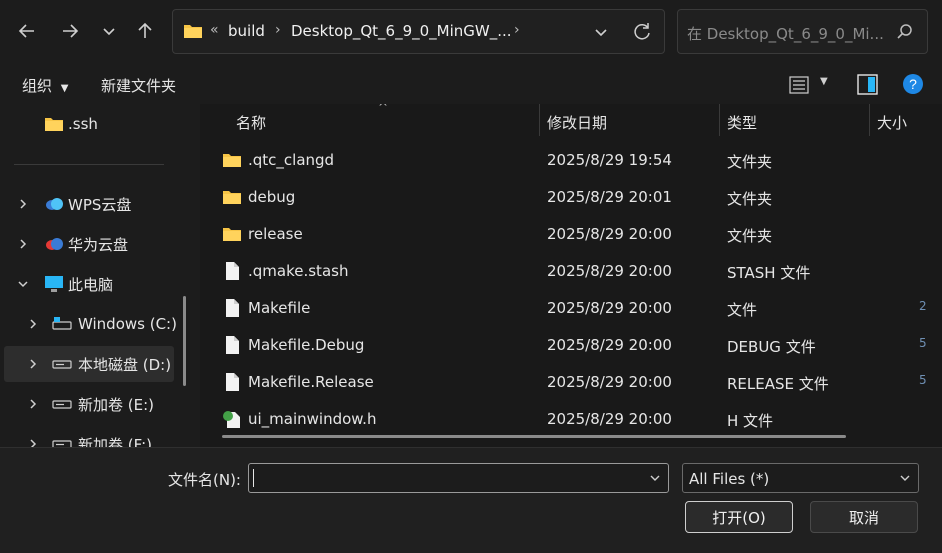 The width and height of the screenshot is (942, 553). What do you see at coordinates (609, 197) in the screenshot?
I see `file-date: 2025/8/29 20:01` at bounding box center [609, 197].